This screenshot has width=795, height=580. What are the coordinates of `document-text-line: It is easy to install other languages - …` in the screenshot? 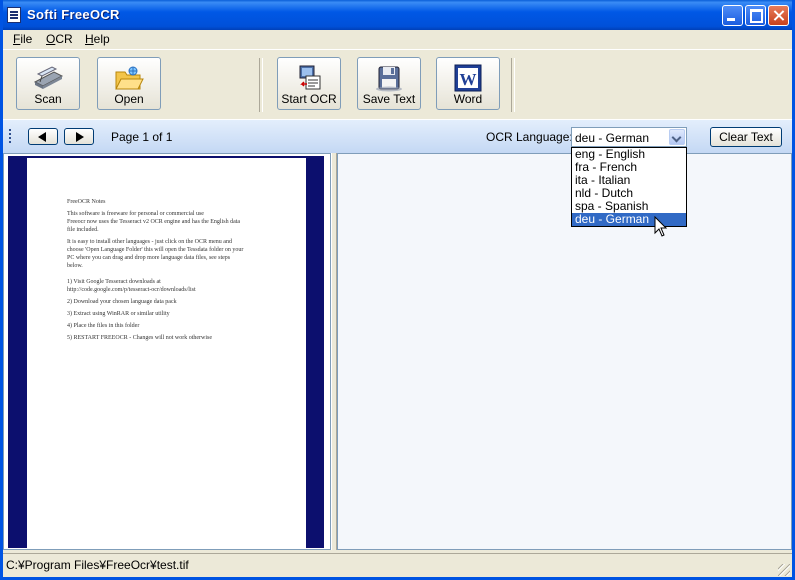 It's located at (149, 242).